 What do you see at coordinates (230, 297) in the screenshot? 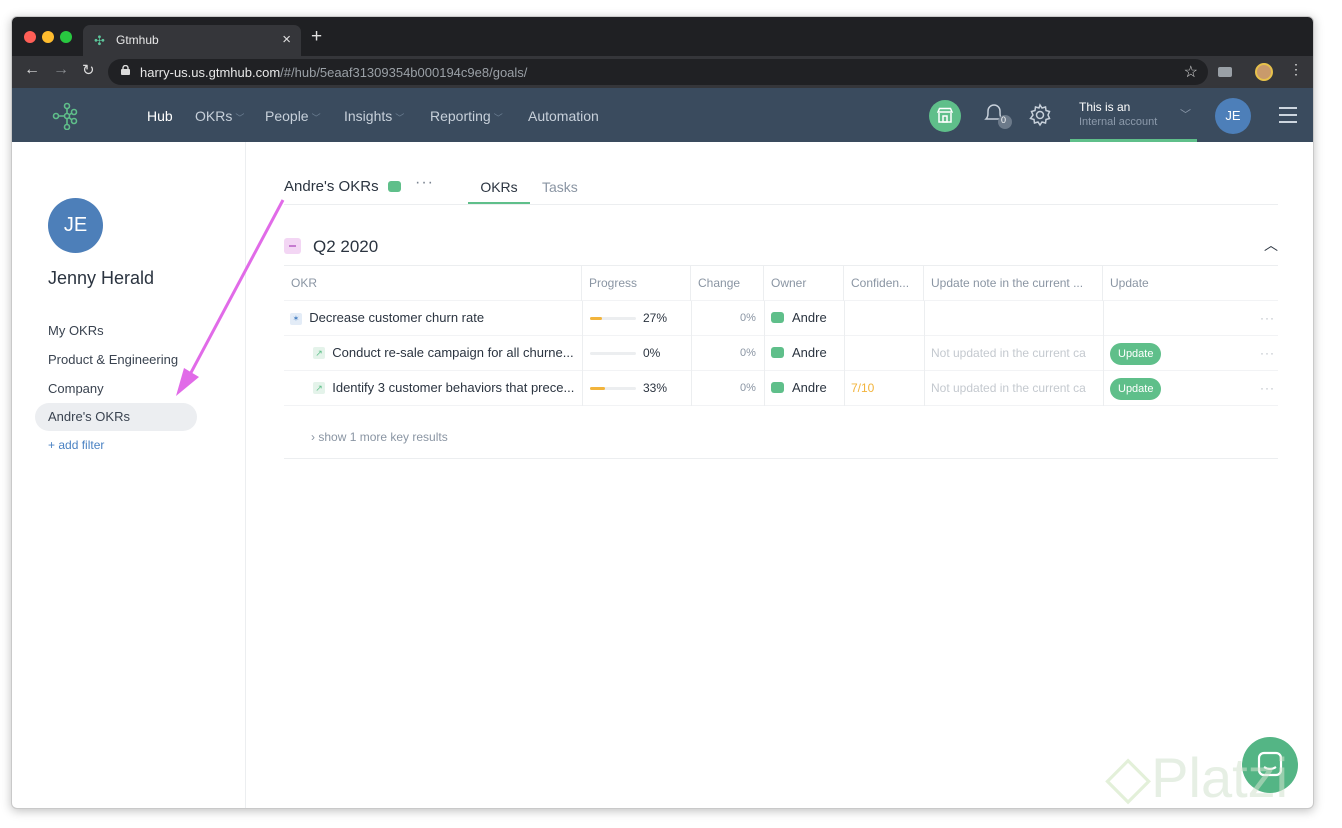
I see `annotation-arrow` at bounding box center [230, 297].